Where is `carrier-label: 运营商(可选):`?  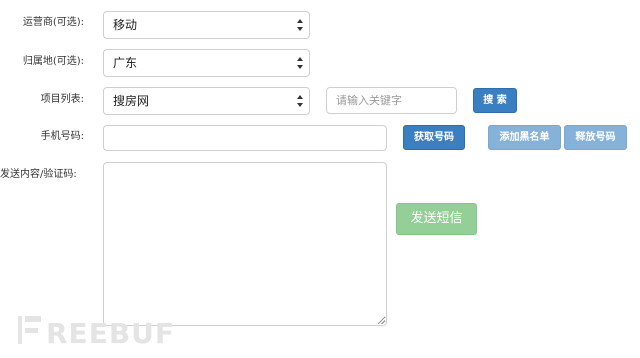 carrier-label: 运营商(可选): is located at coordinates (53, 22).